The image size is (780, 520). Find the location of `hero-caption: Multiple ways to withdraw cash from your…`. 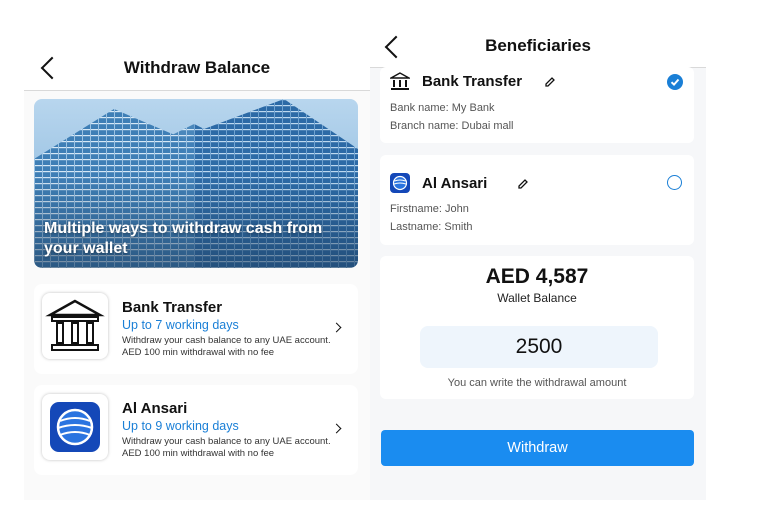

hero-caption: Multiple ways to withdraw cash from your… is located at coordinates (183, 238).